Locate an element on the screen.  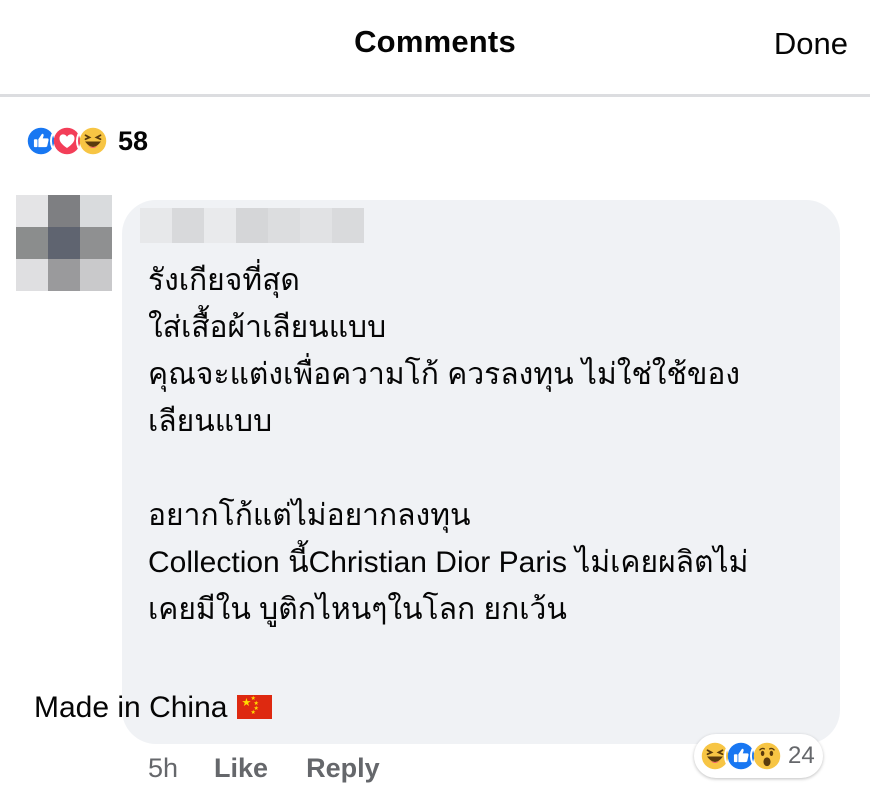
comment-closing-line: Made in China ★ ★ ★ ★ ★ is located at coordinates (153, 707).